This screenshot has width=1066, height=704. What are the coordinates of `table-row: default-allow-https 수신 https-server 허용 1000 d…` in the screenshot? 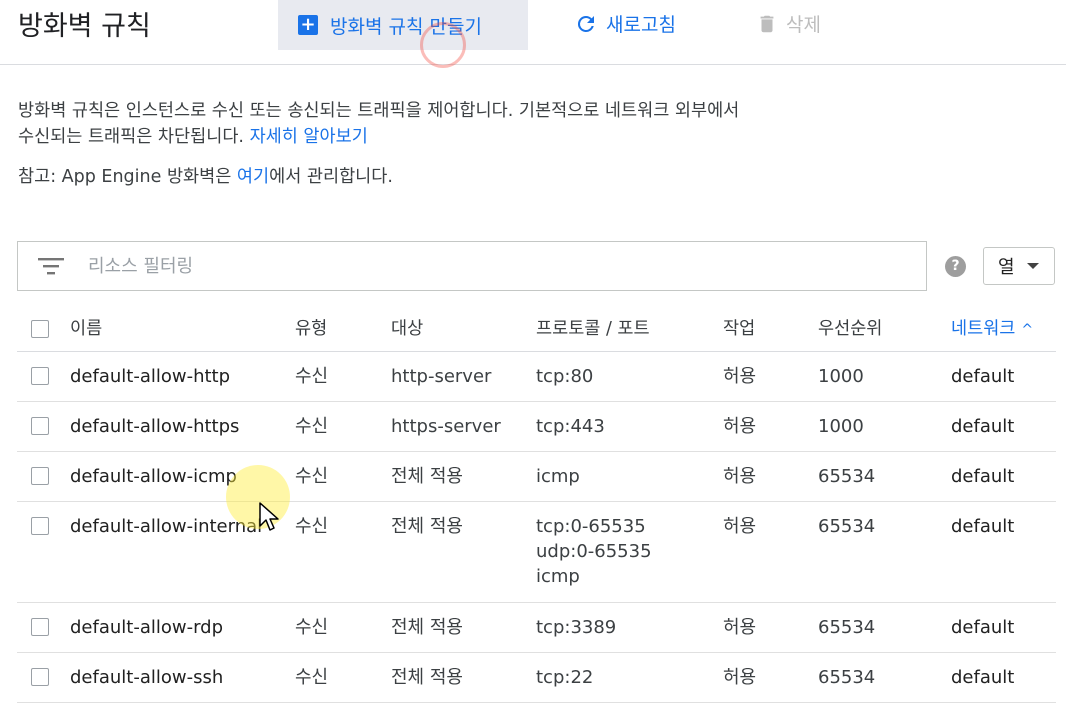 It's located at (536, 427).